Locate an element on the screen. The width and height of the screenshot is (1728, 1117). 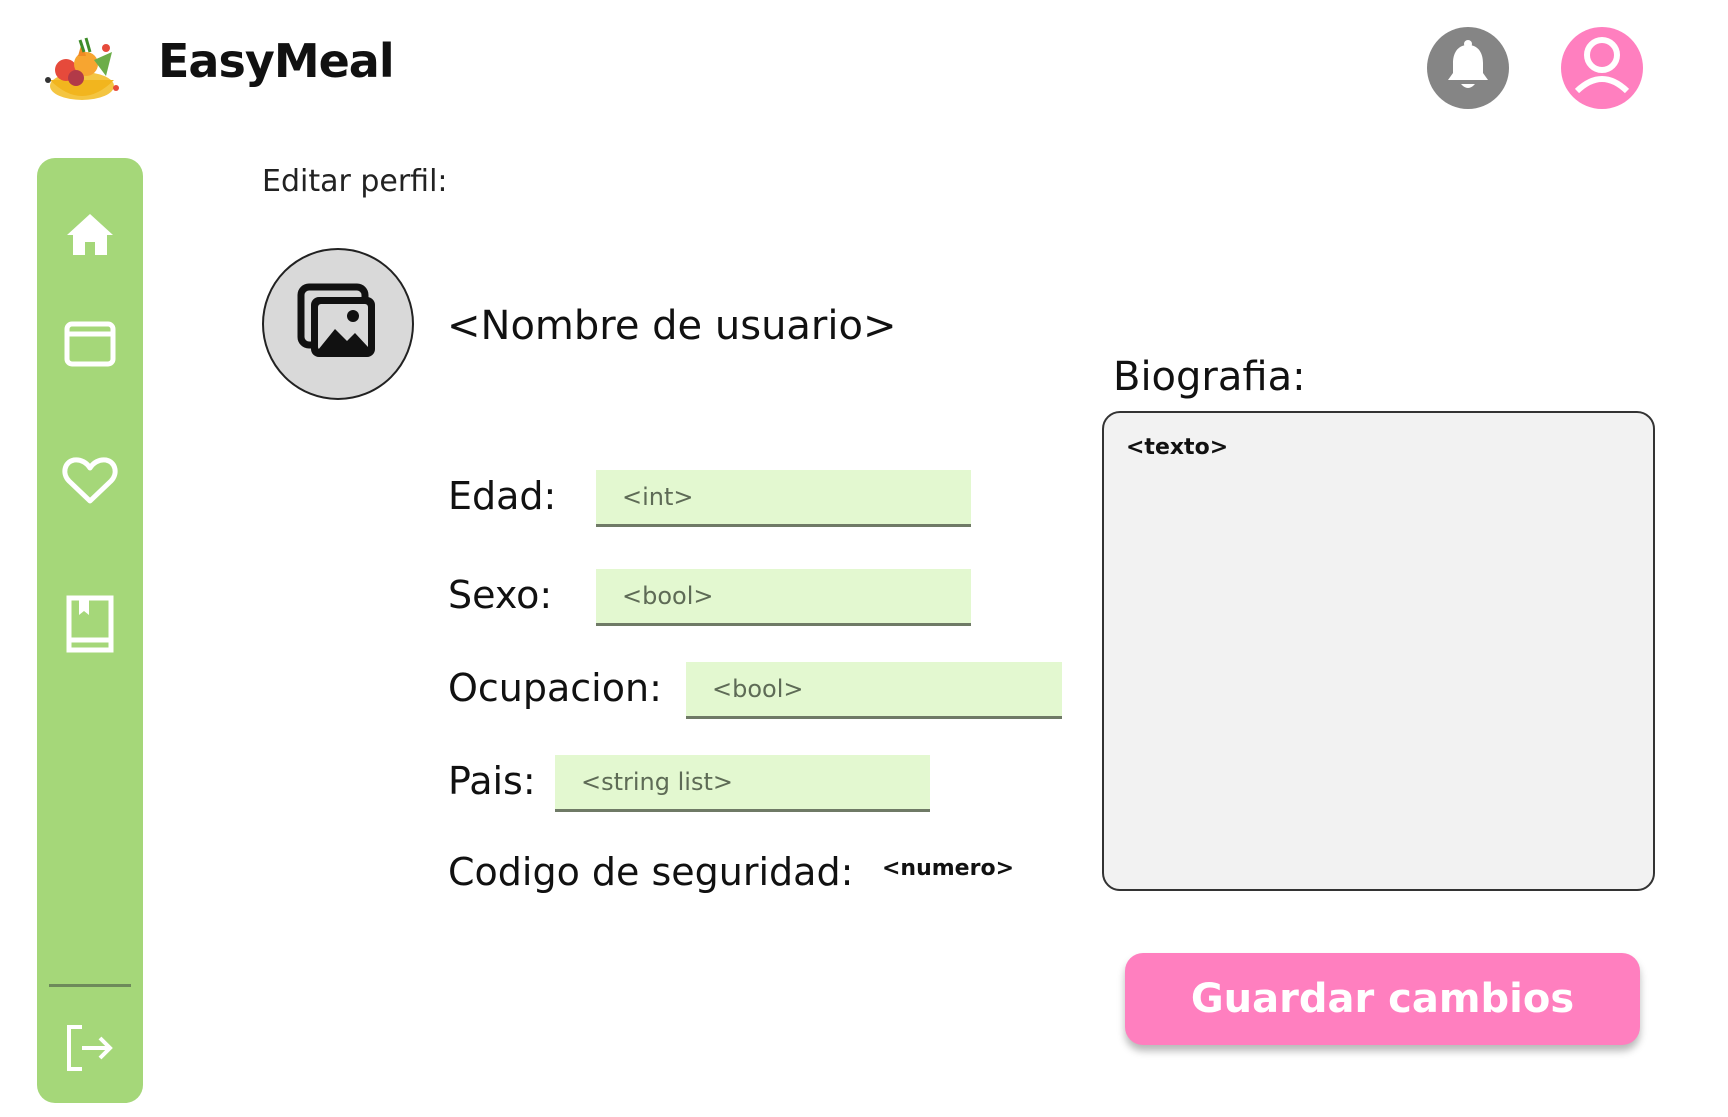
sex-input is located at coordinates (783, 597).